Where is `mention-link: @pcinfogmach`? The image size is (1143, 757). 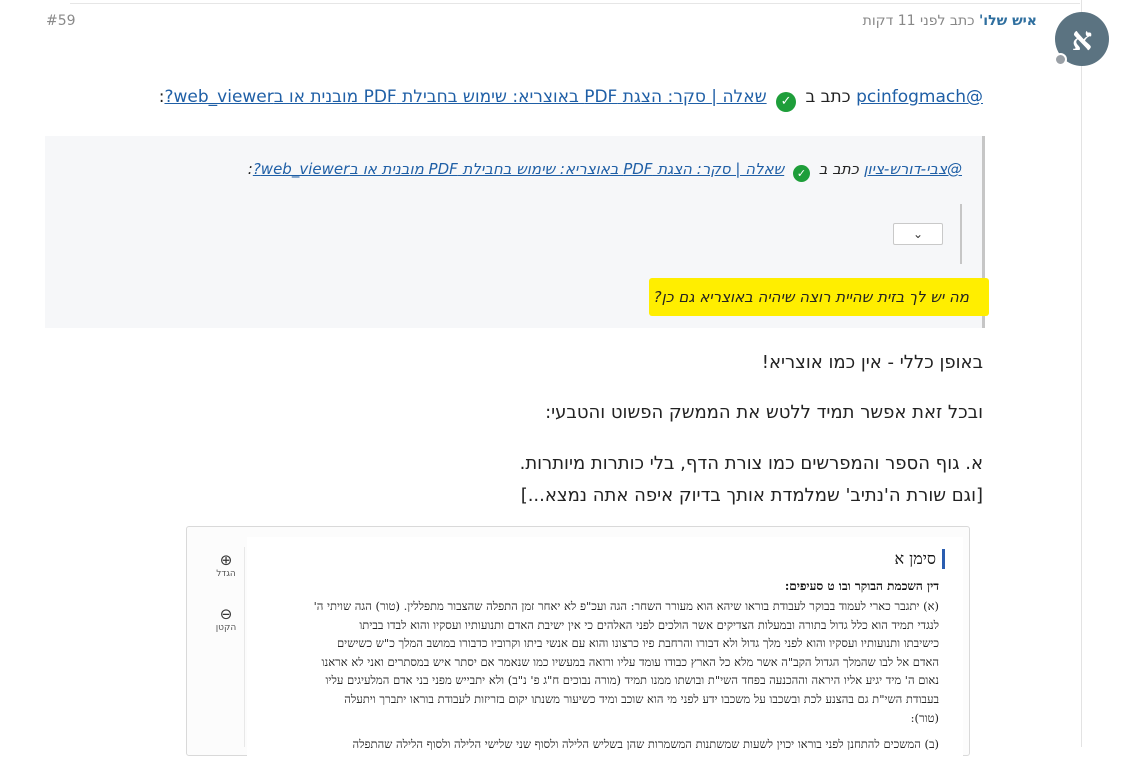 mention-link: @pcinfogmach is located at coordinates (919, 97).